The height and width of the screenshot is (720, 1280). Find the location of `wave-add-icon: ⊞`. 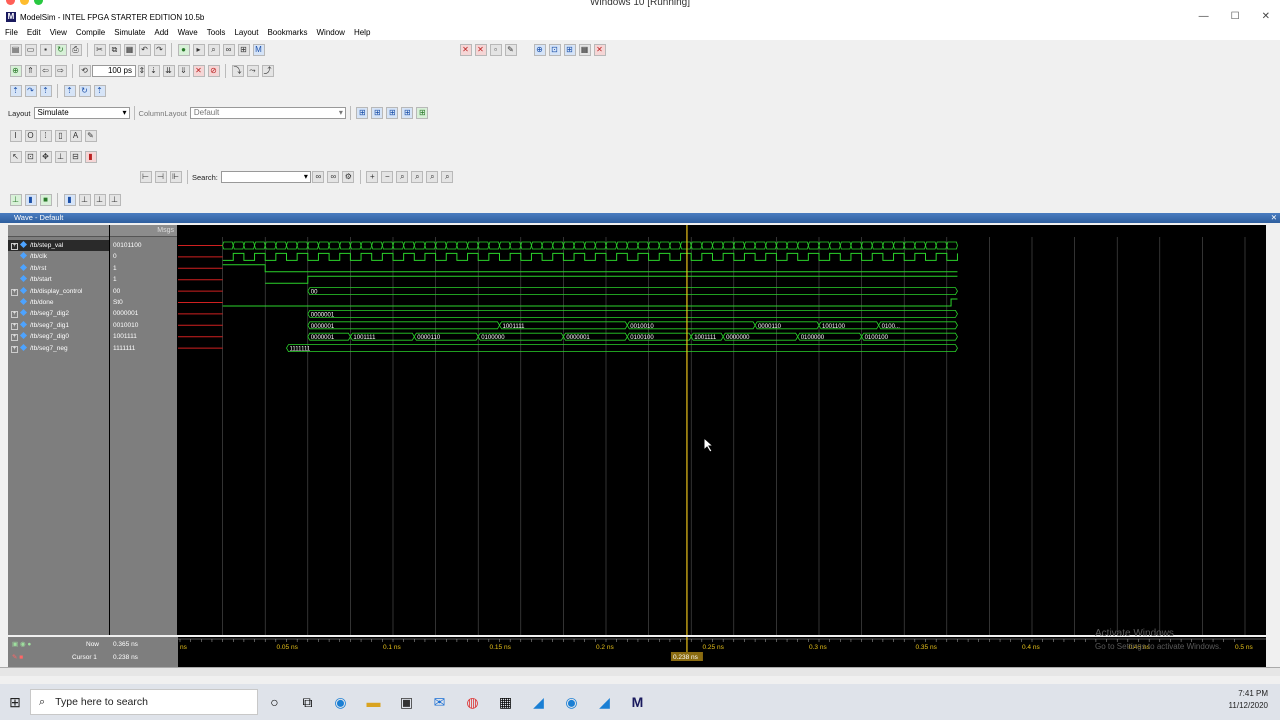

wave-add-icon: ⊞ is located at coordinates (362, 113).